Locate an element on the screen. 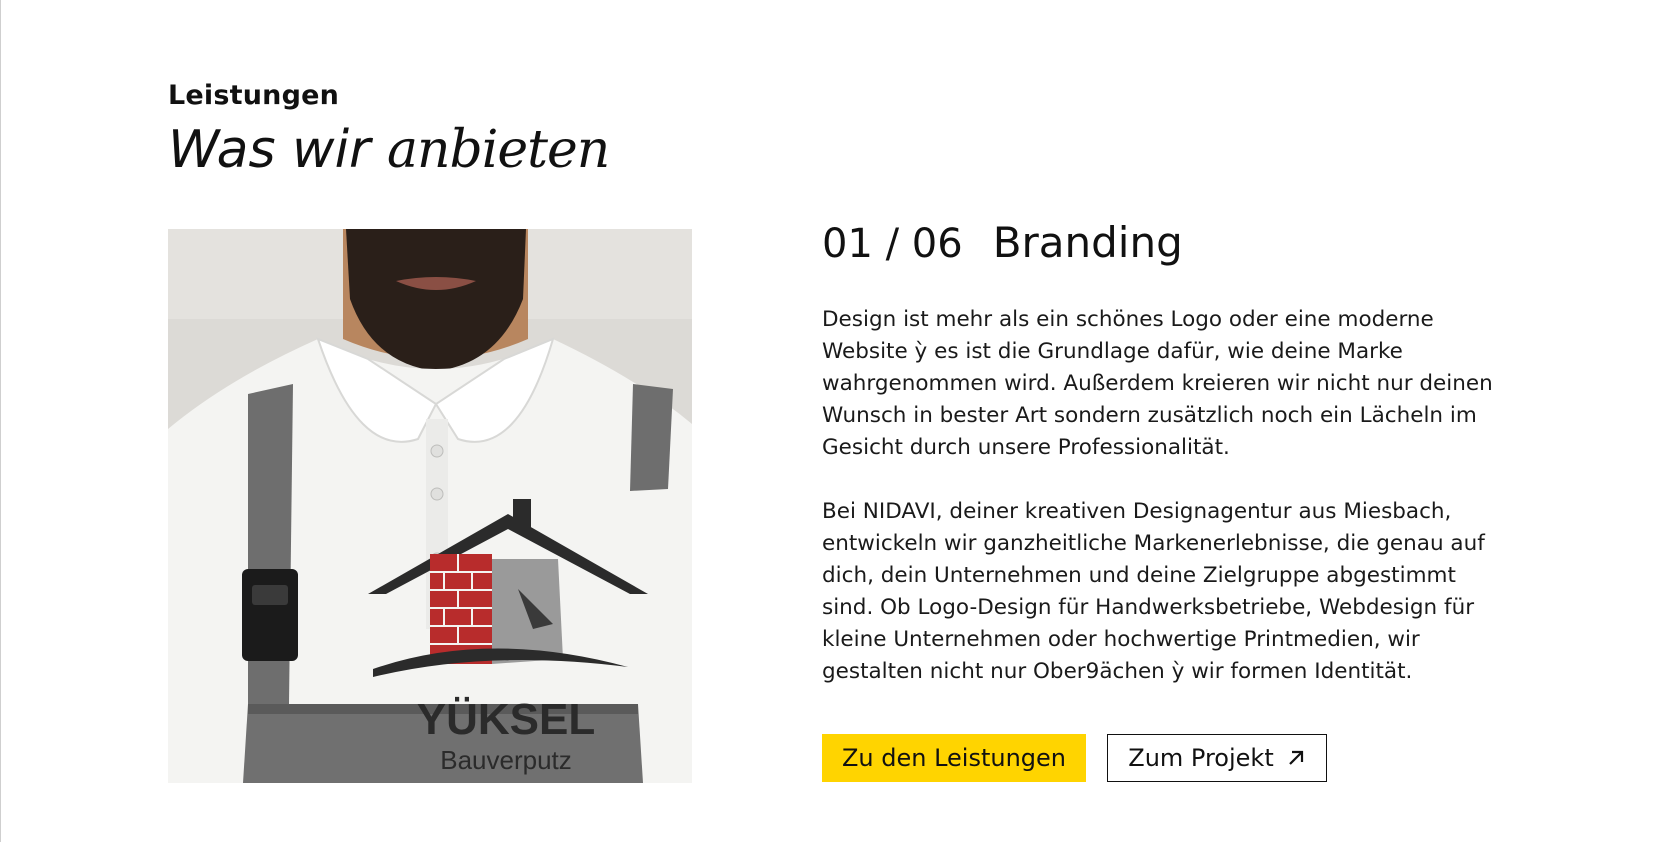 The height and width of the screenshot is (842, 1657). arrow-up-right-icon is located at coordinates (1295, 757).